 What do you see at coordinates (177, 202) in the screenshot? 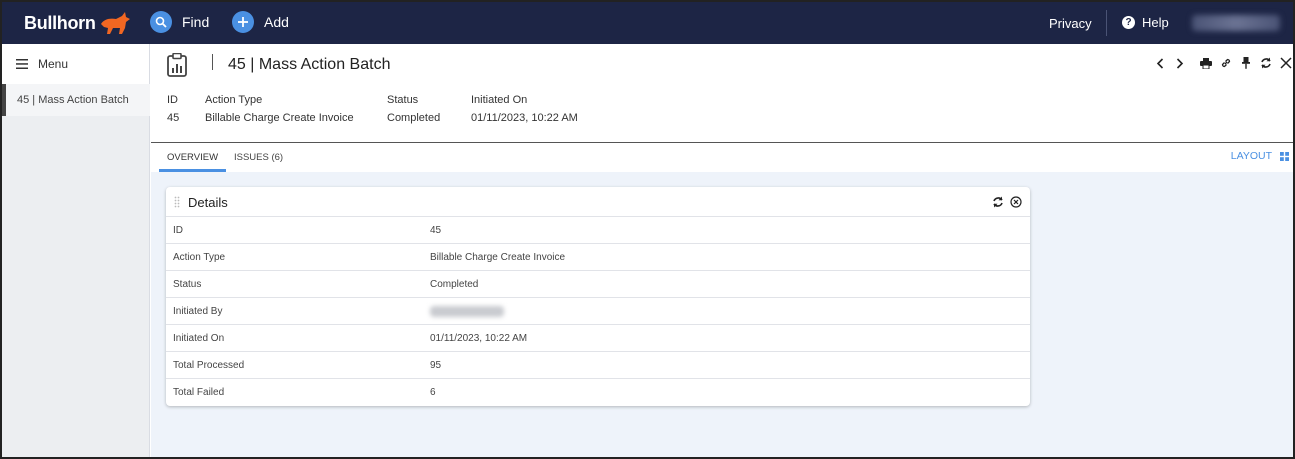
I see `drag-handle-icon` at bounding box center [177, 202].